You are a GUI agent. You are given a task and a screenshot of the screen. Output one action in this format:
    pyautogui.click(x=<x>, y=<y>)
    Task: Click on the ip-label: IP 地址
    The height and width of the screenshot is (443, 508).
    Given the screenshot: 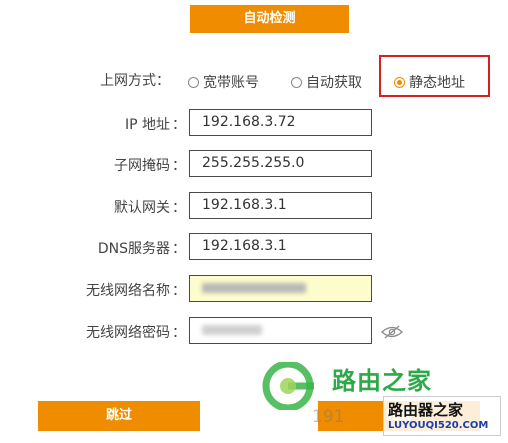 What is the action you would take?
    pyautogui.click(x=147, y=125)
    